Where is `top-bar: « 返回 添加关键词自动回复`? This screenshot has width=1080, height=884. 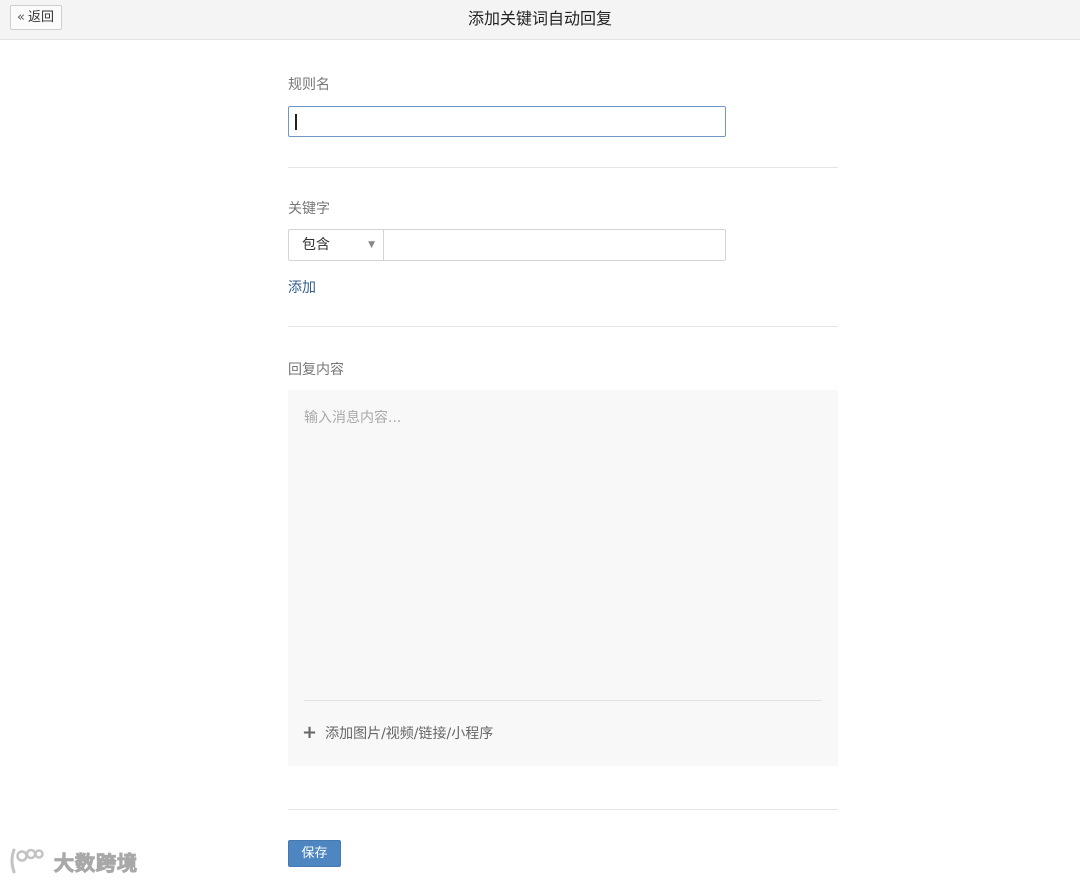 top-bar: « 返回 添加关键词自动回复 is located at coordinates (540, 20).